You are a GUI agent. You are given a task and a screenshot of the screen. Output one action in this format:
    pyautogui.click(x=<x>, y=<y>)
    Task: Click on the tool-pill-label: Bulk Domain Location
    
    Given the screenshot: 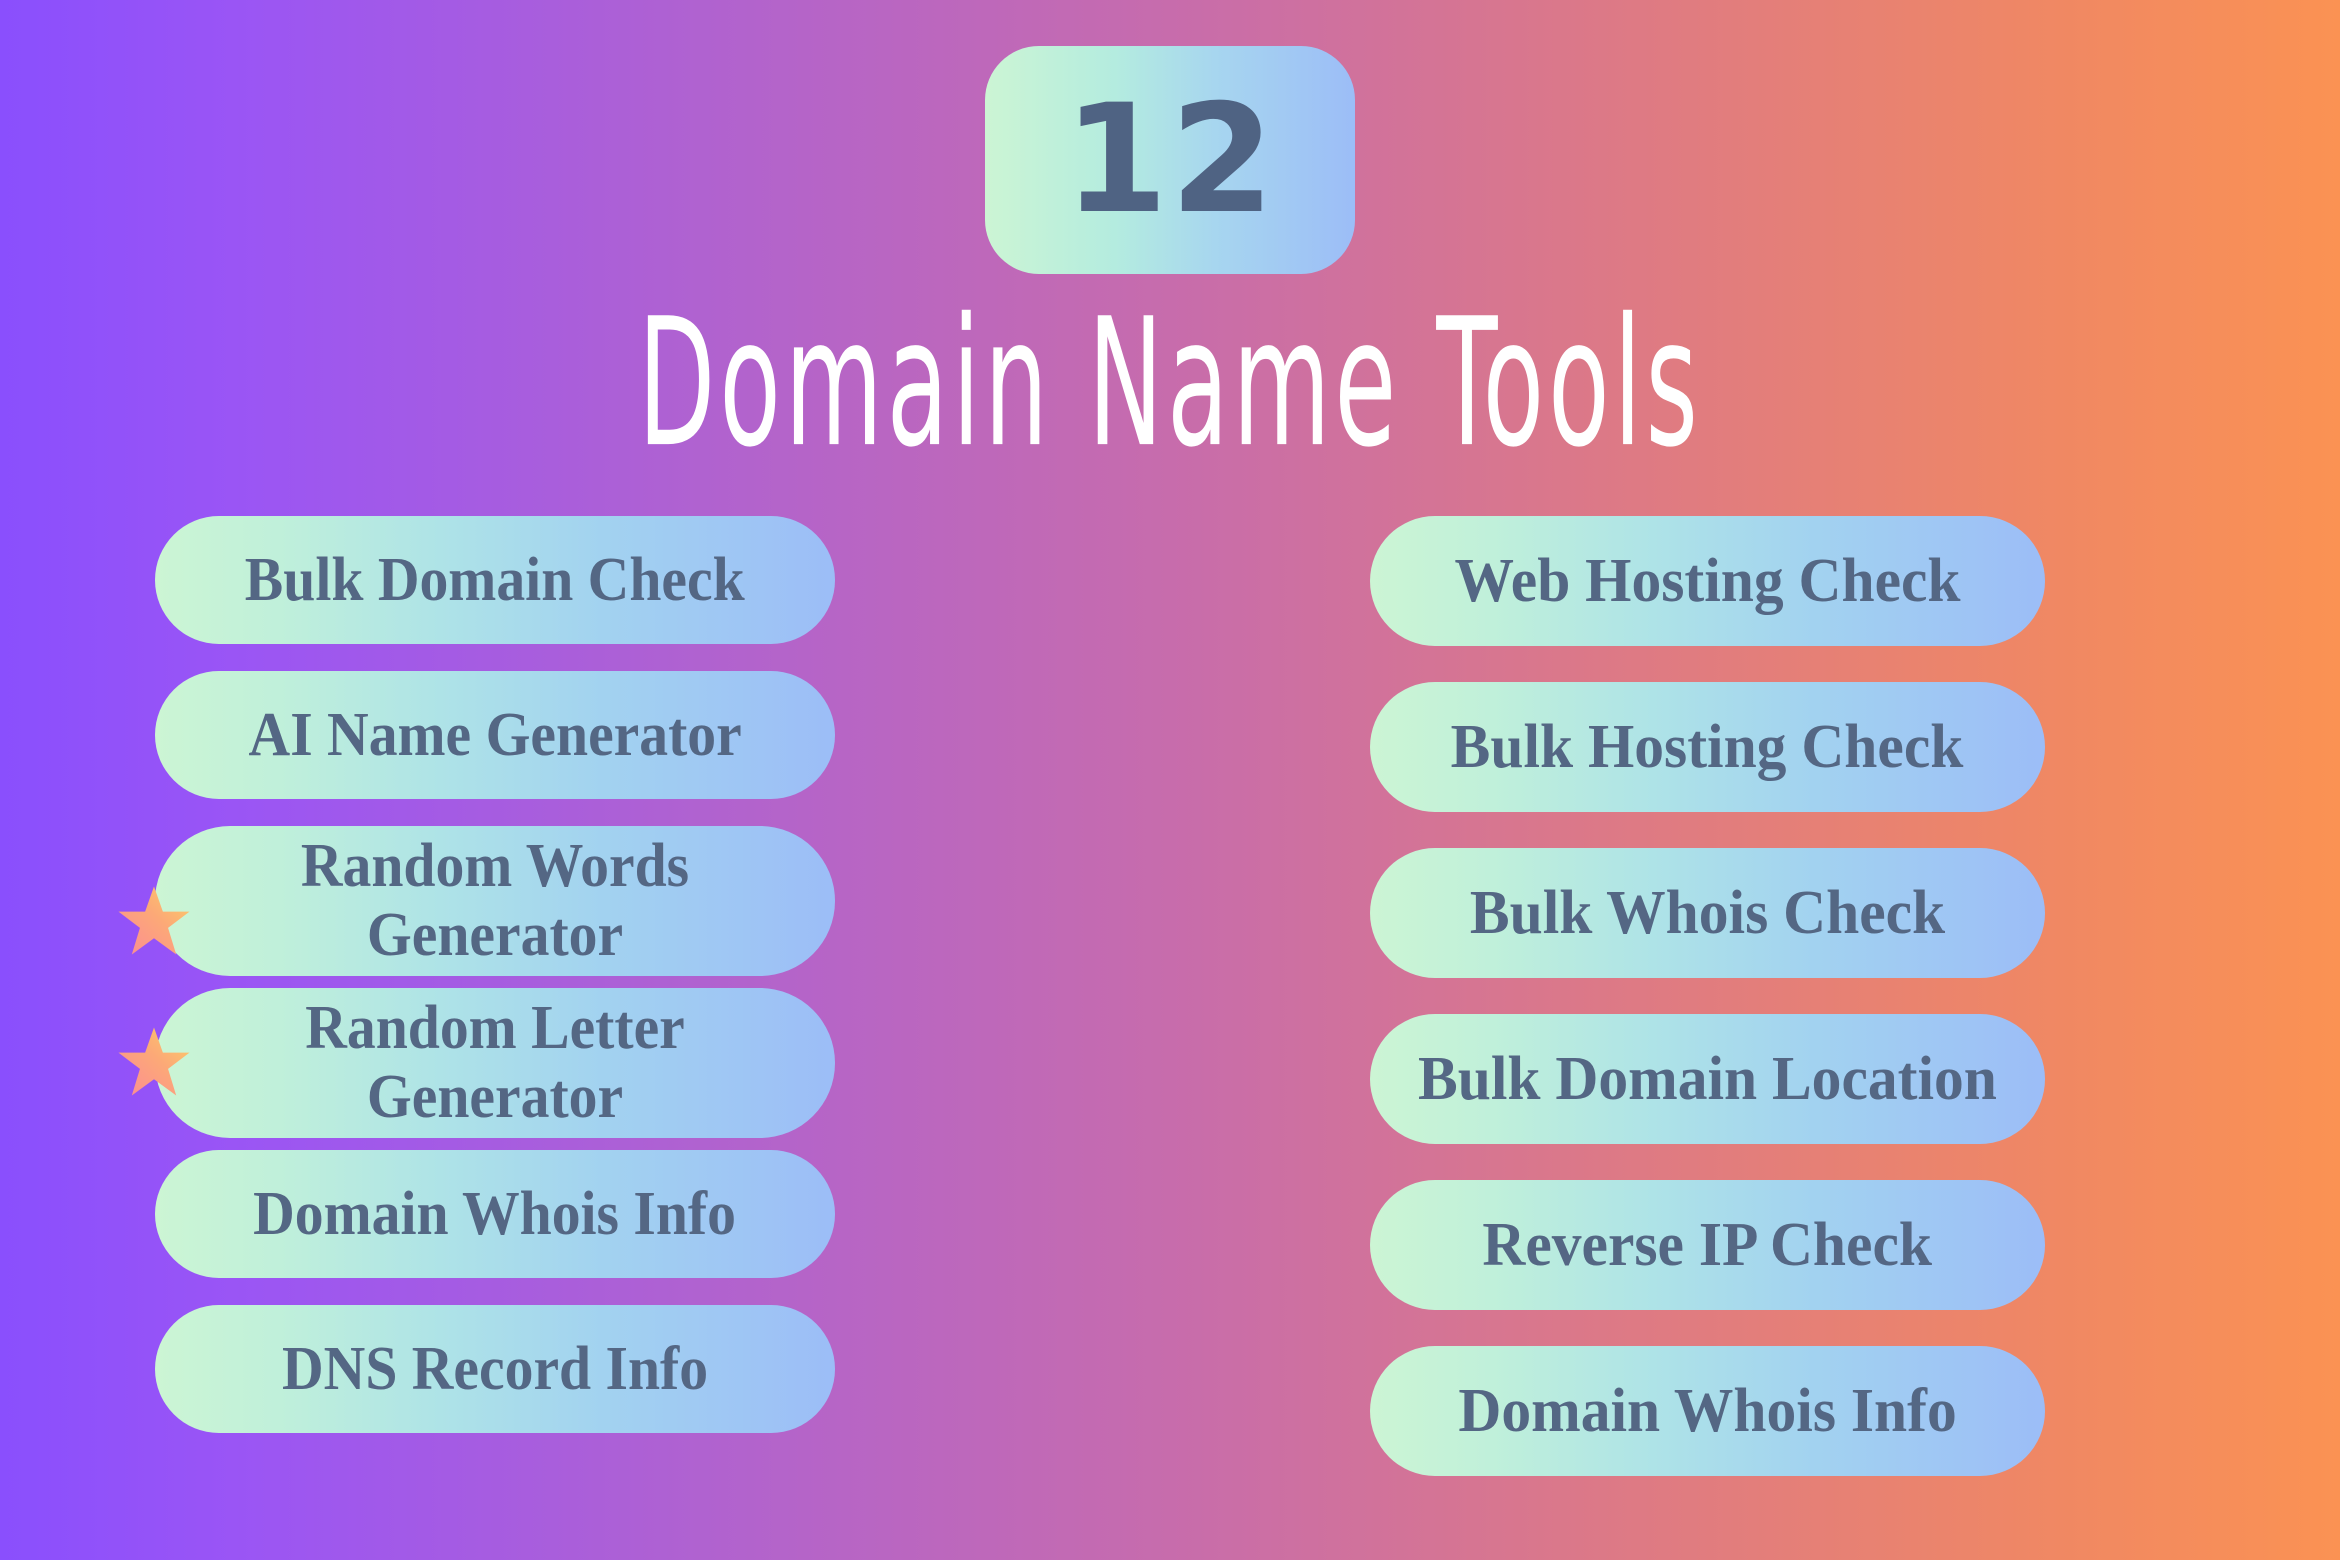 What is the action you would take?
    pyautogui.click(x=1707, y=1079)
    